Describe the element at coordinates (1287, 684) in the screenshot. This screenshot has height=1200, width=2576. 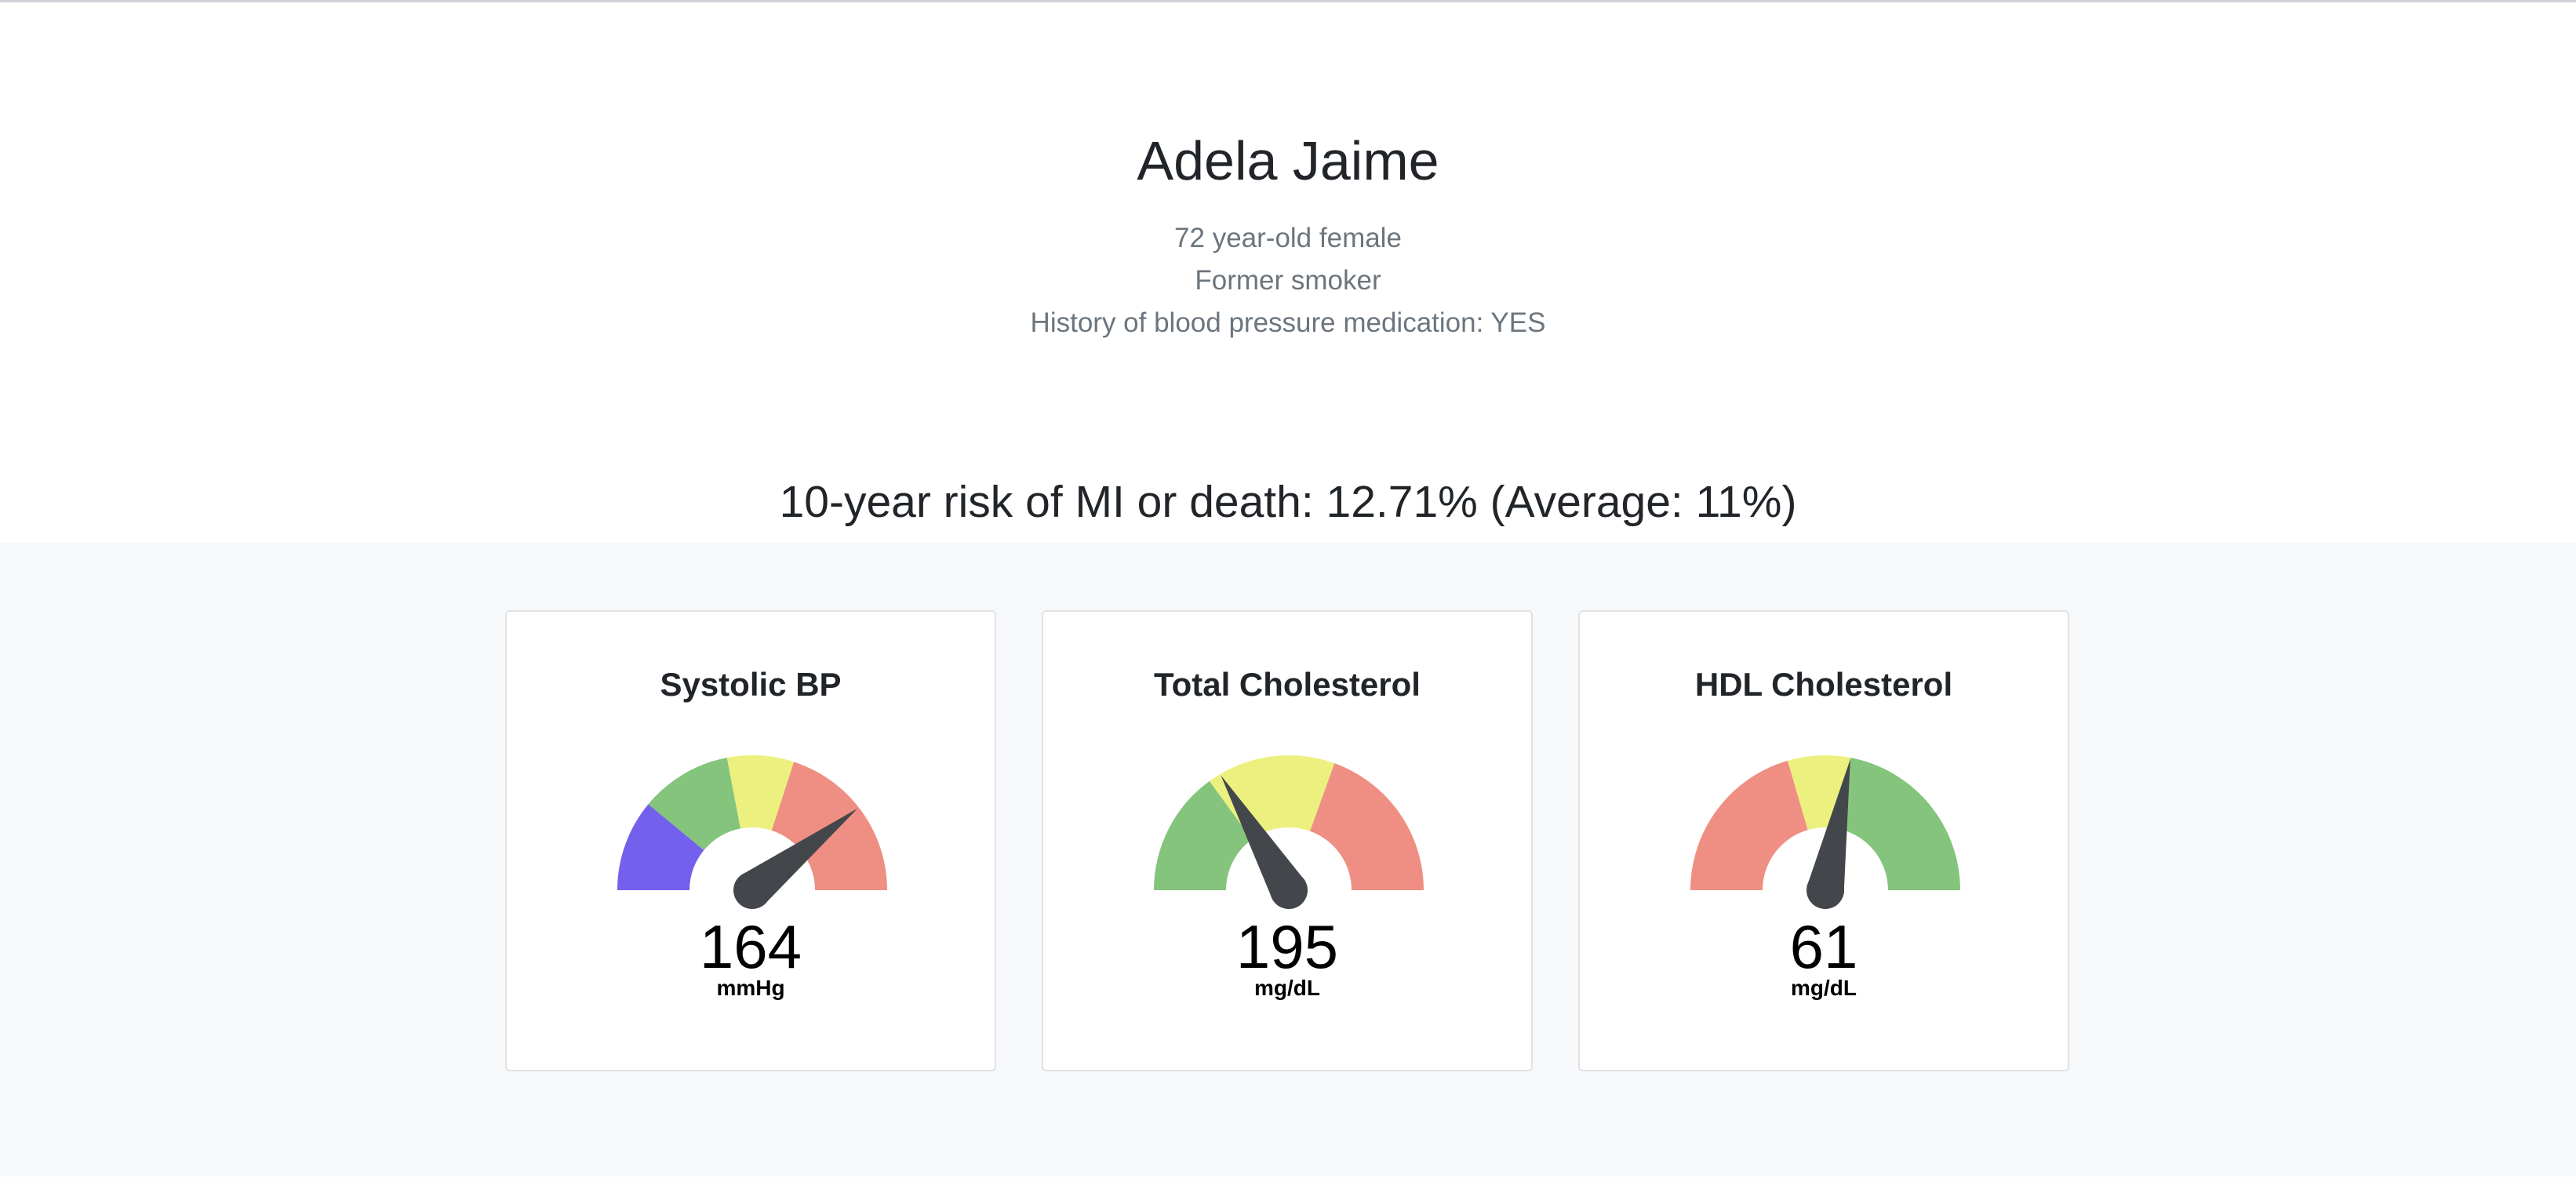
I see `card-title: Total Cholesterol` at that location.